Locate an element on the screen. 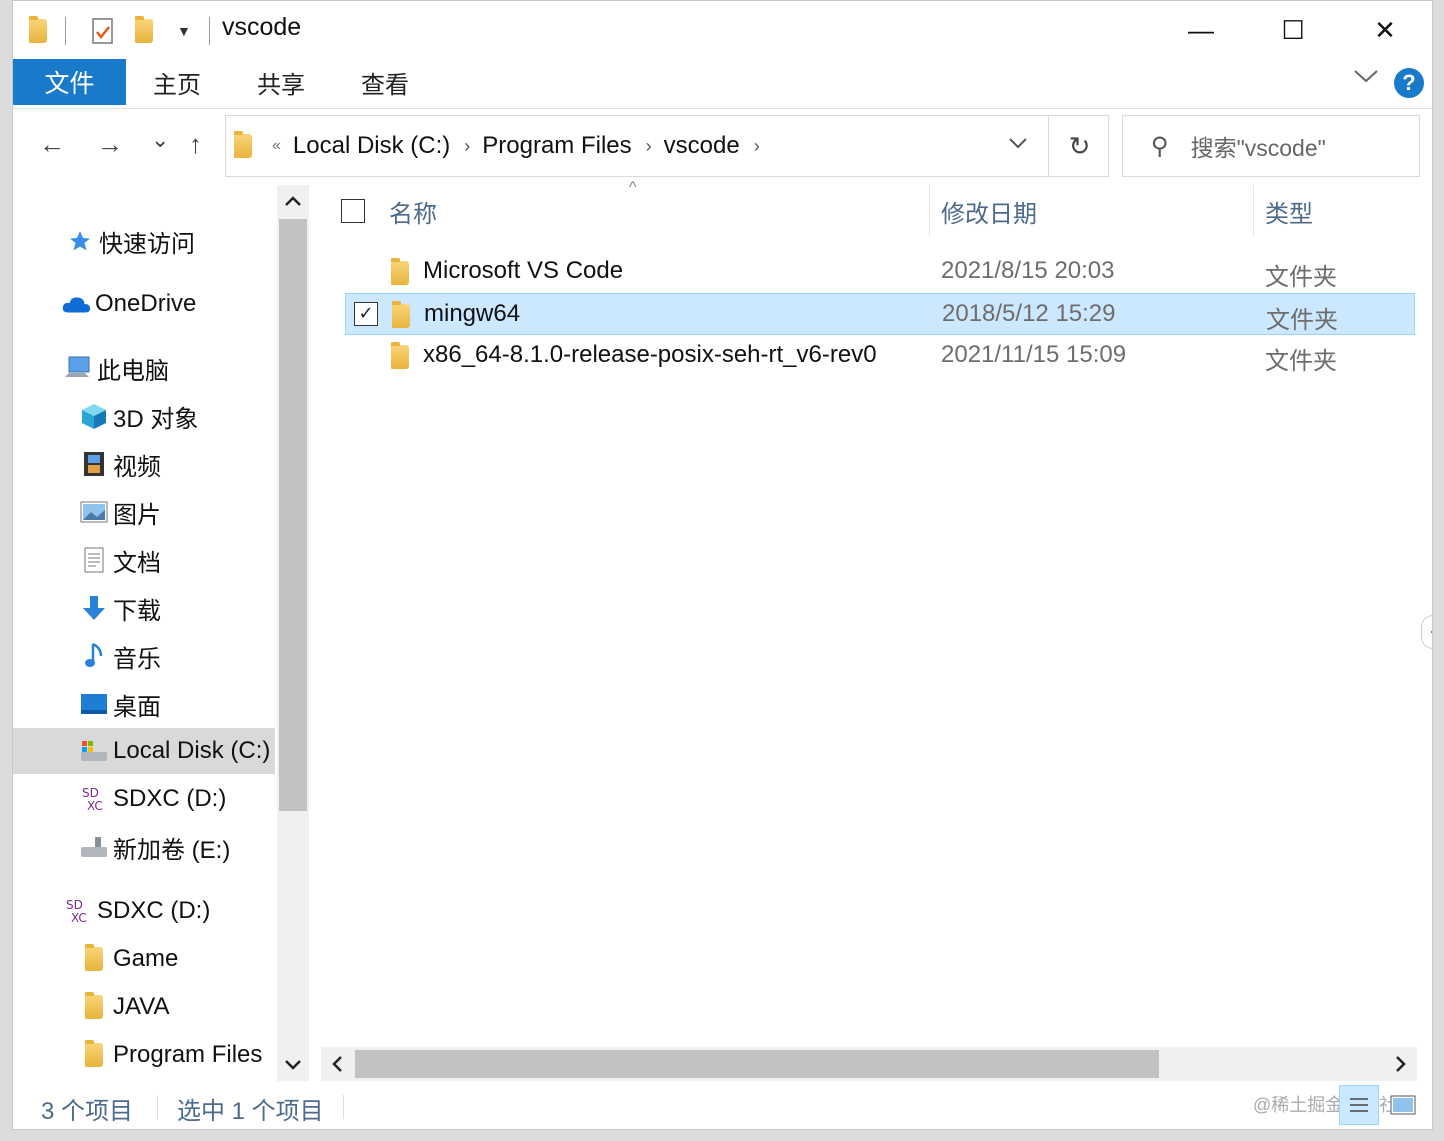  address-dropdown-chevron-icon is located at coordinates (1018, 143).